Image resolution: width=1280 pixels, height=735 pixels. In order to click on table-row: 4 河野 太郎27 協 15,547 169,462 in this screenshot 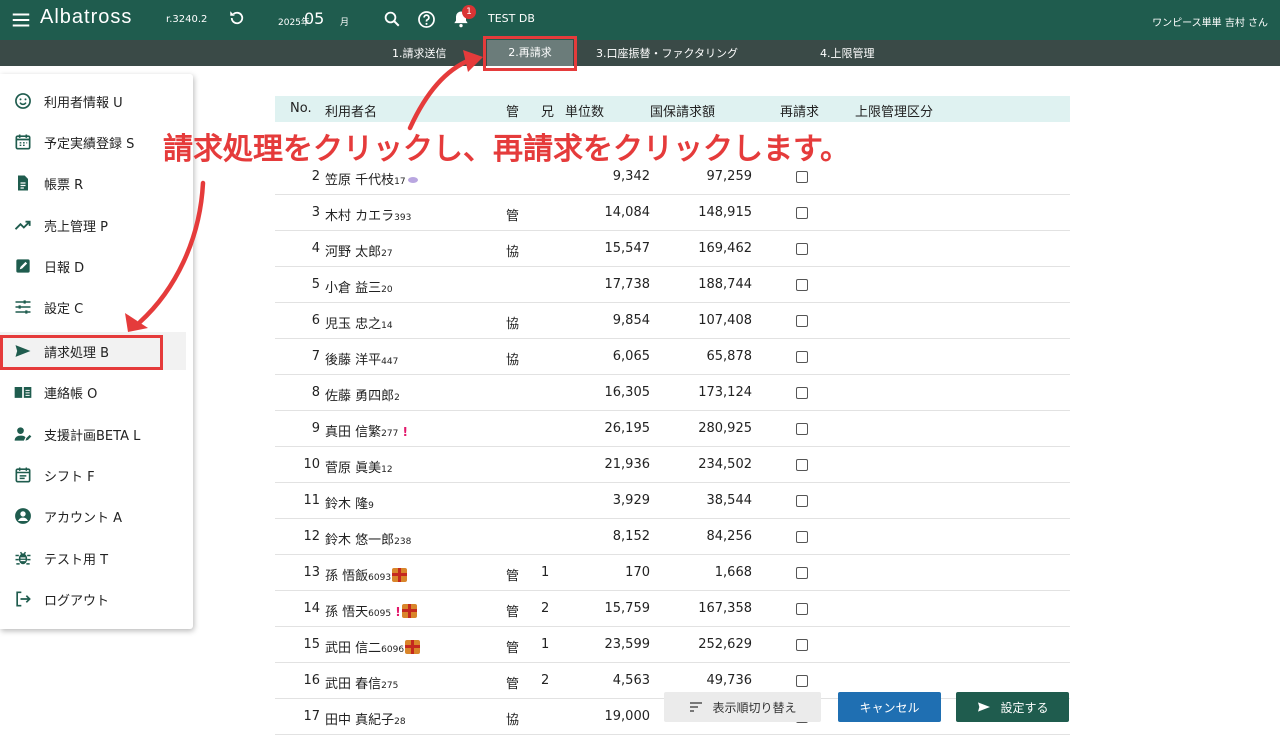, I will do `click(672, 249)`.